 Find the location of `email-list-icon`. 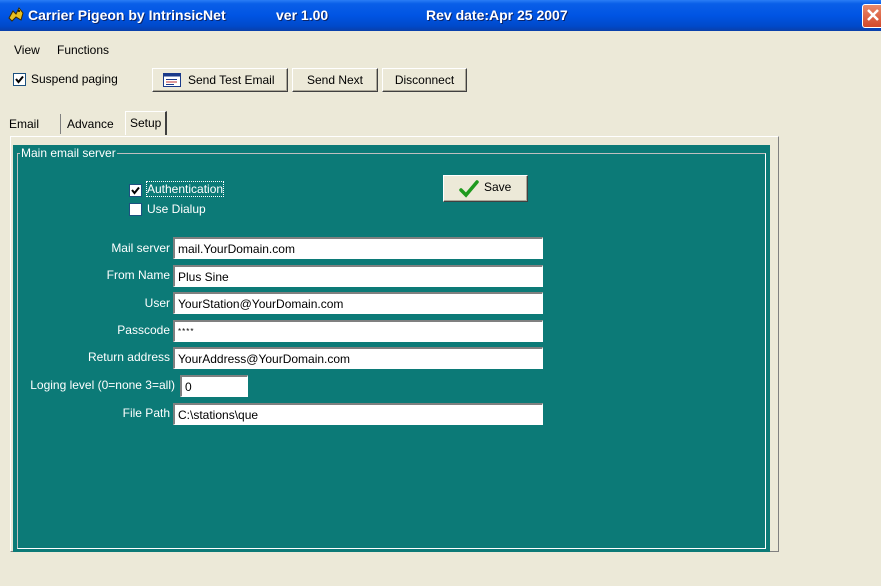

email-list-icon is located at coordinates (172, 80).